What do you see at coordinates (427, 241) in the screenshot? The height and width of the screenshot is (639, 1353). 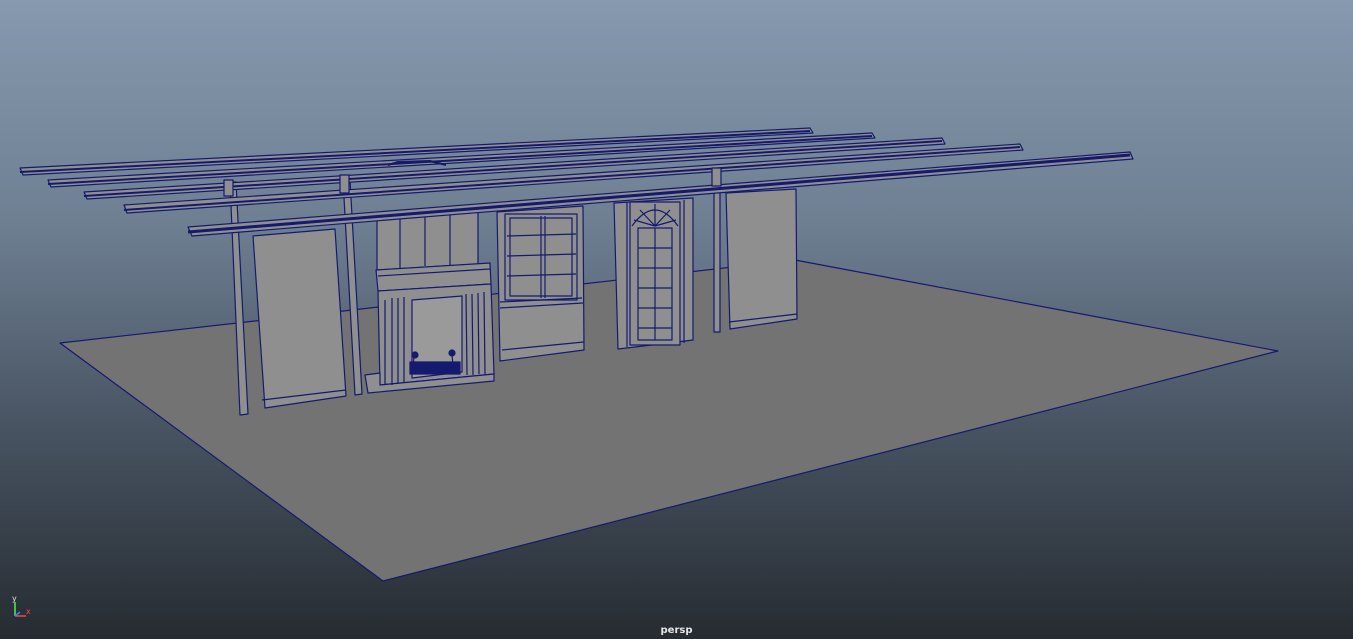 I see `wall-panel-center-left` at bounding box center [427, 241].